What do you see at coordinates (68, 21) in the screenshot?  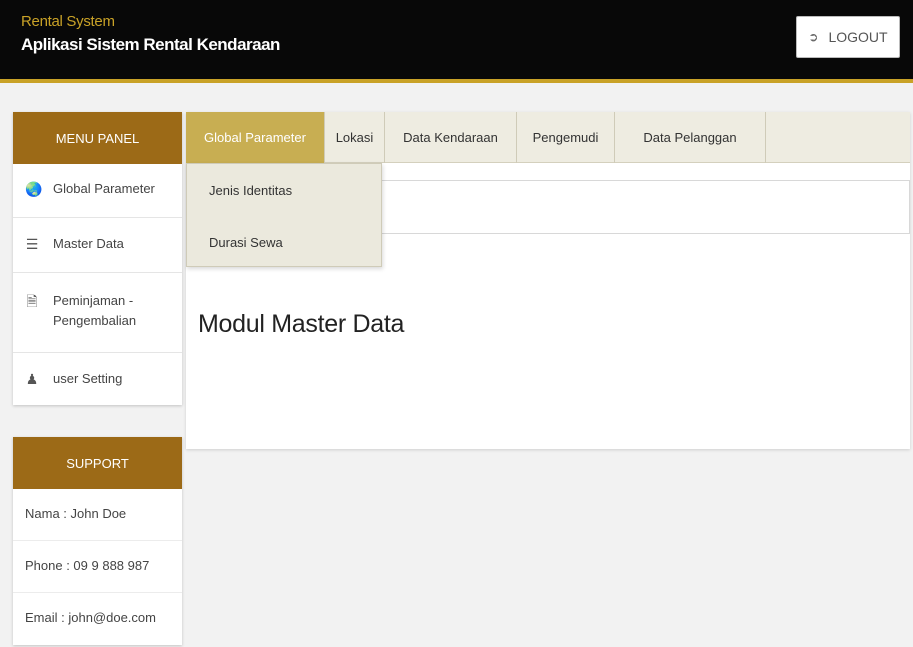 I see `brand-subtitle: Rental System` at bounding box center [68, 21].